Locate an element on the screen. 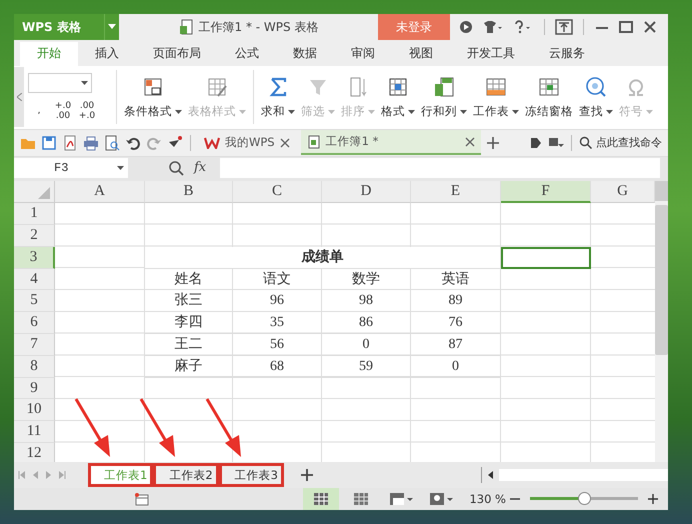 The image size is (692, 524). table-cell: 68 is located at coordinates (277, 367).